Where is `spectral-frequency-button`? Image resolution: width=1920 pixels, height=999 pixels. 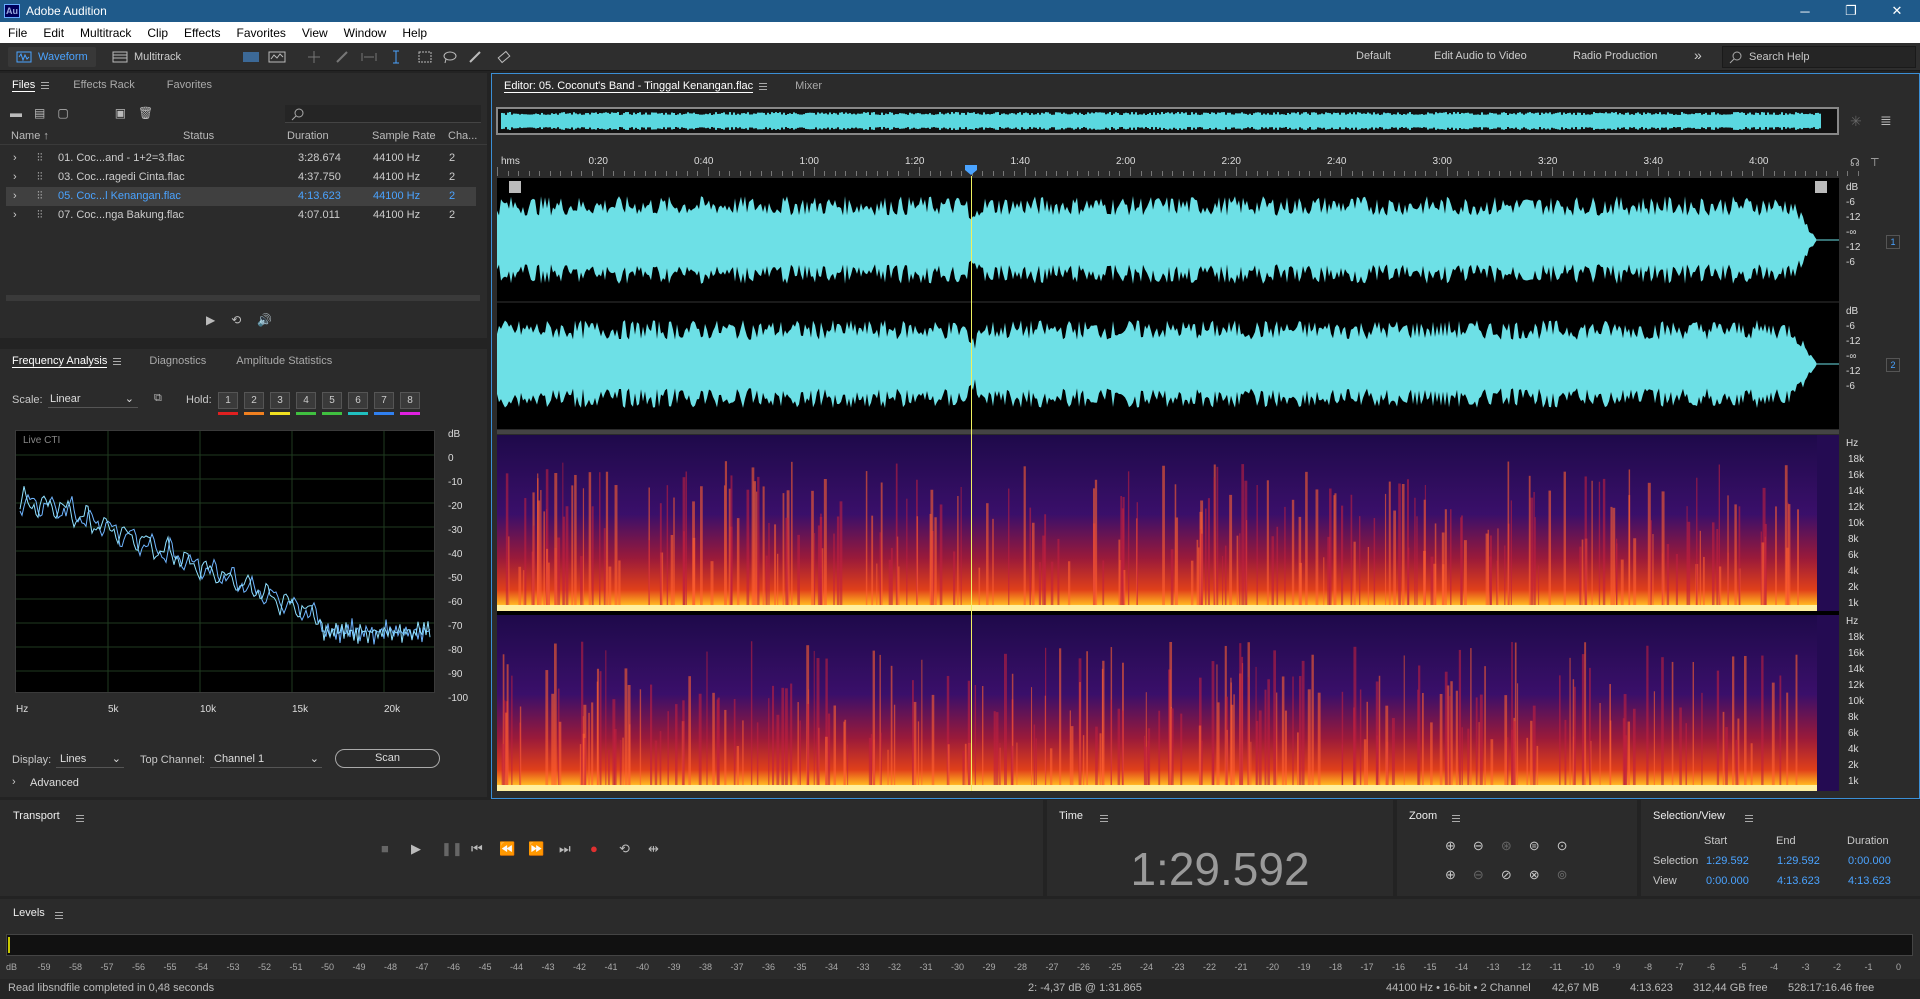 spectral-frequency-button is located at coordinates (277, 57).